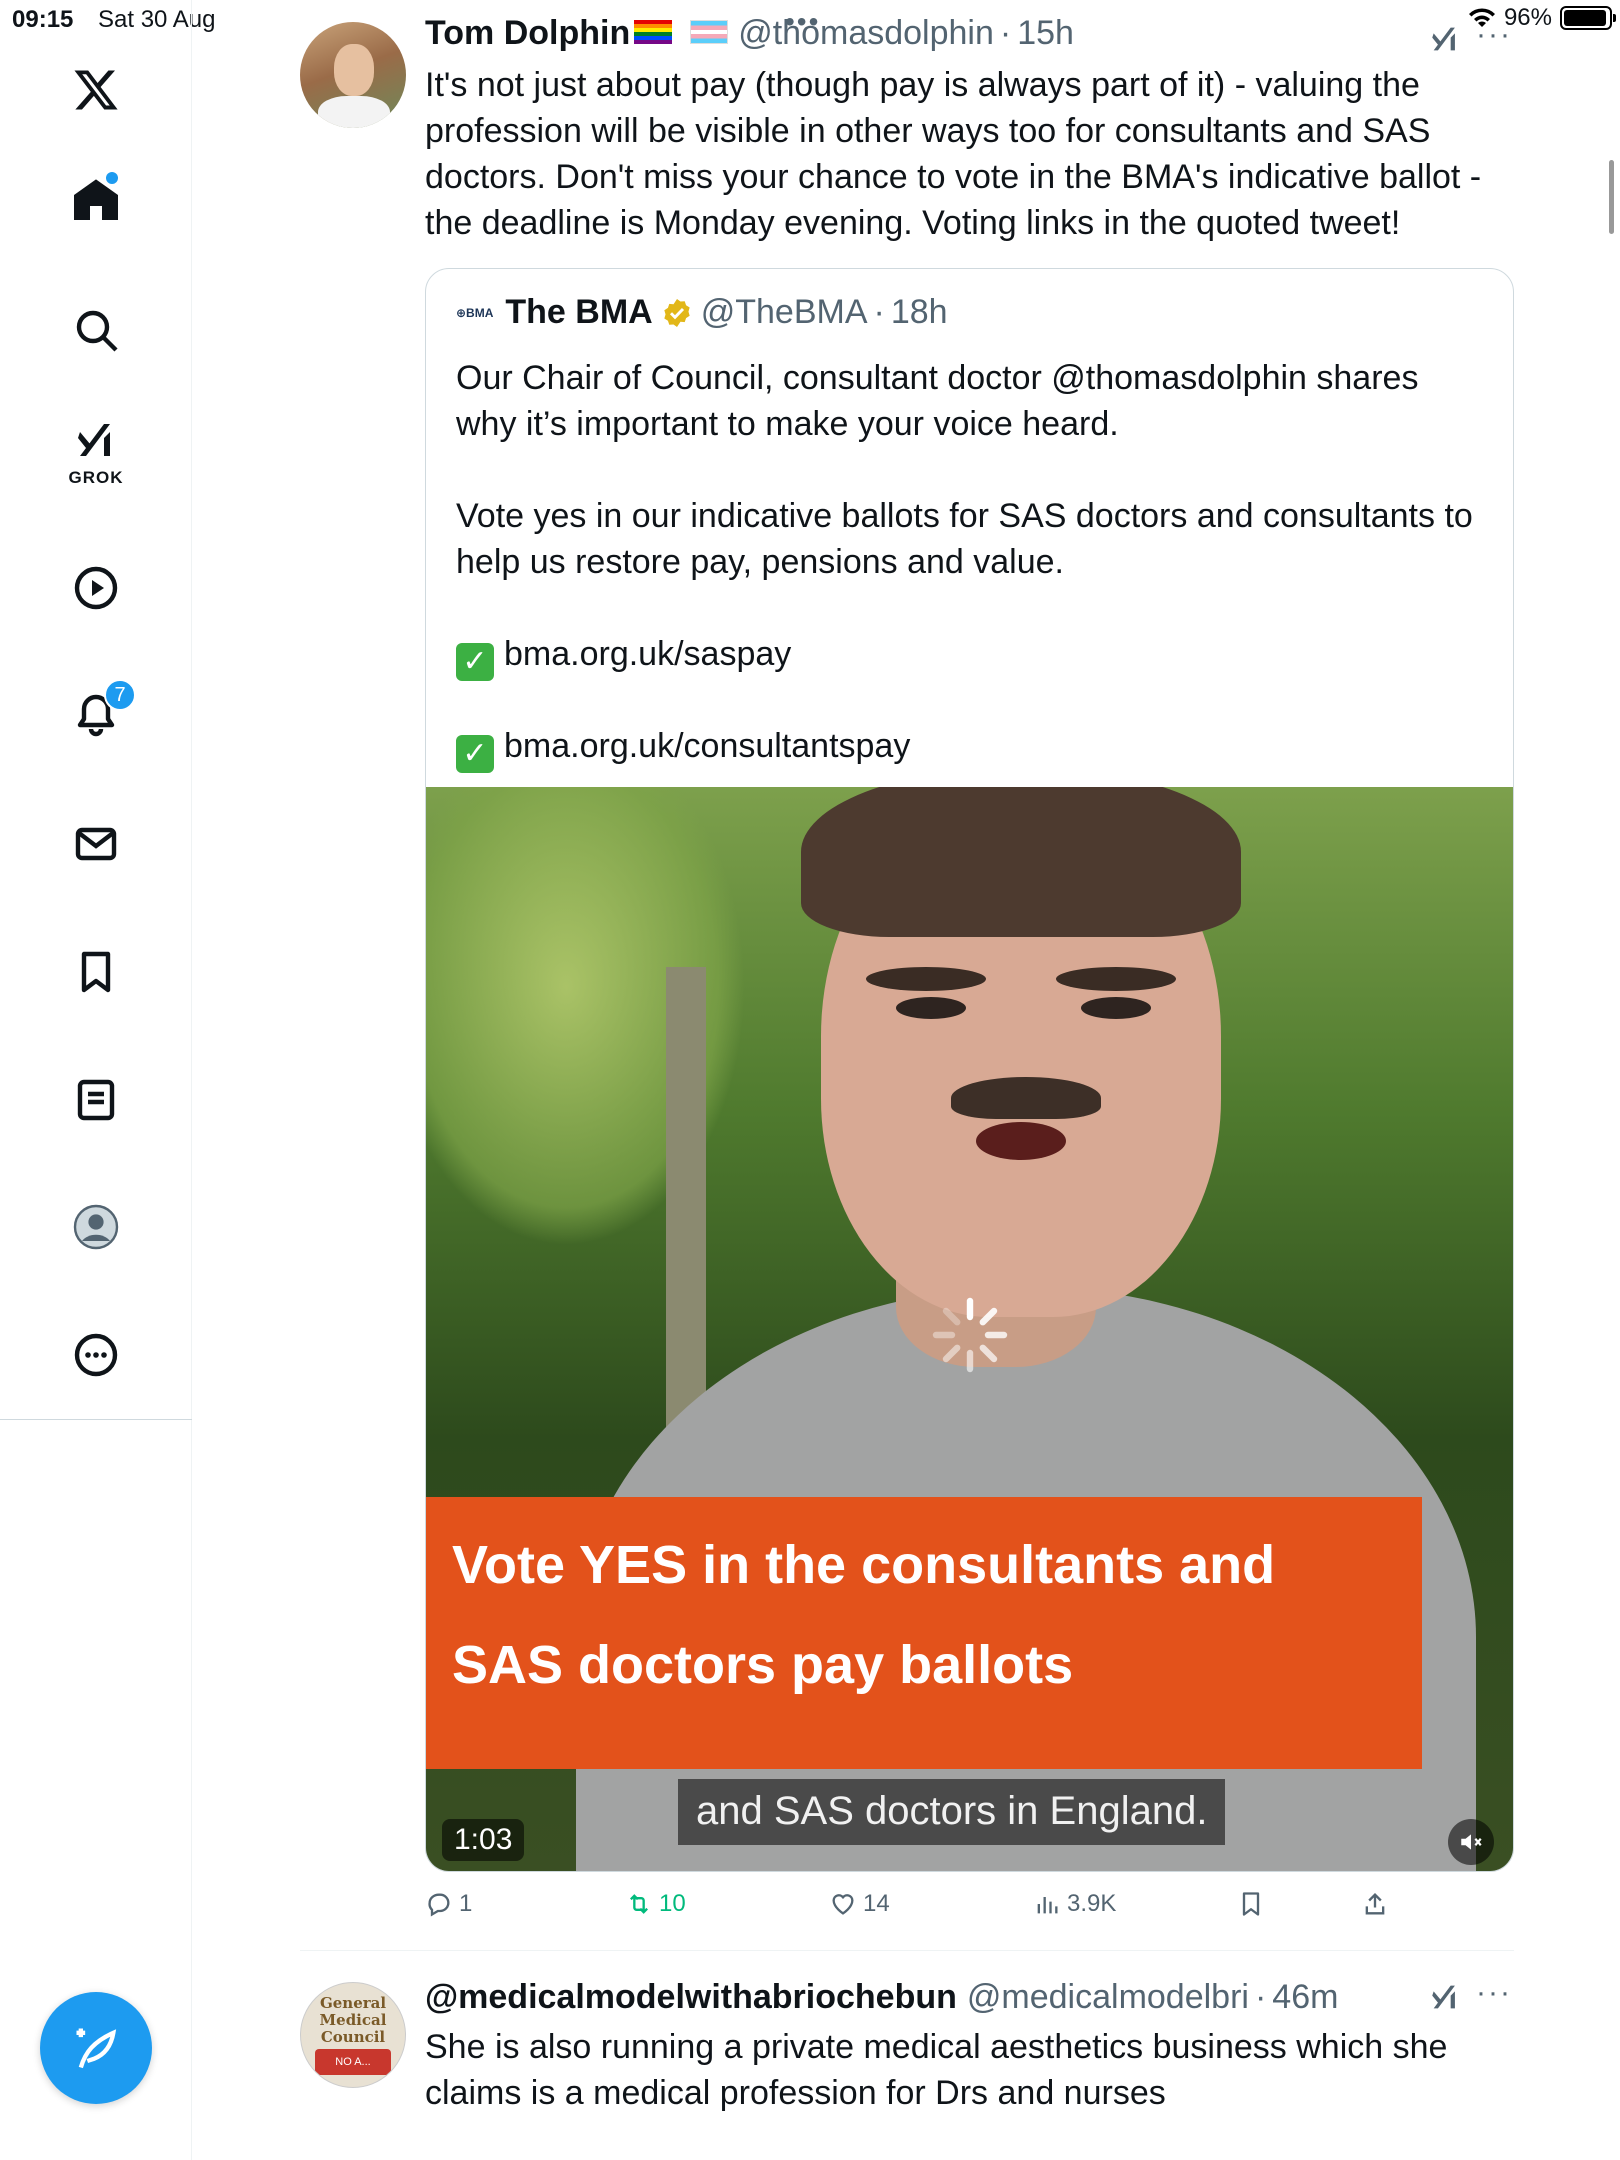 This screenshot has width=1620, height=2160. What do you see at coordinates (96, 715) in the screenshot?
I see `notifications-icon: 7` at bounding box center [96, 715].